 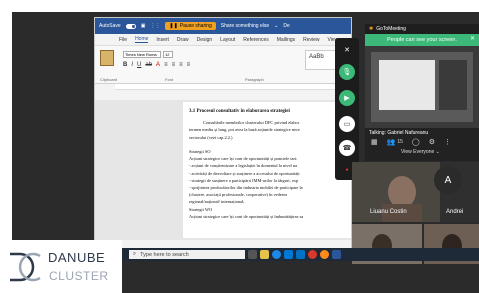 I want to click on taskbar-search: ⌕ Type here to search, so click(x=187, y=254).